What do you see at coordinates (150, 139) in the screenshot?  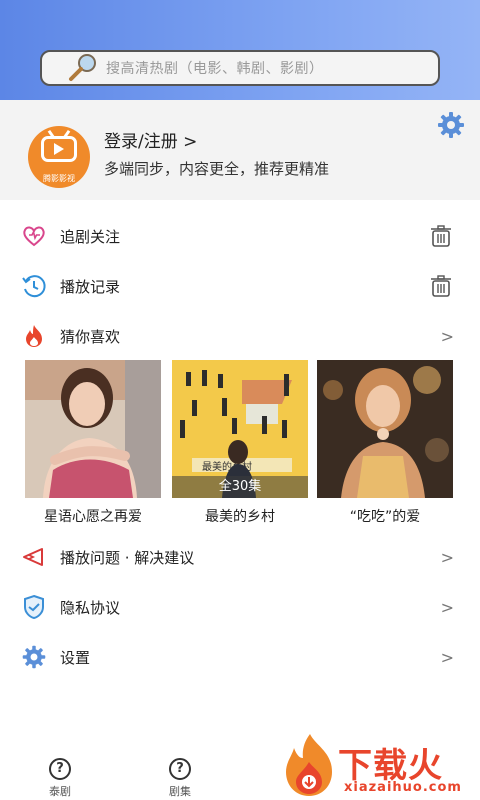 I see `login-register-link: 登录/注册 >` at bounding box center [150, 139].